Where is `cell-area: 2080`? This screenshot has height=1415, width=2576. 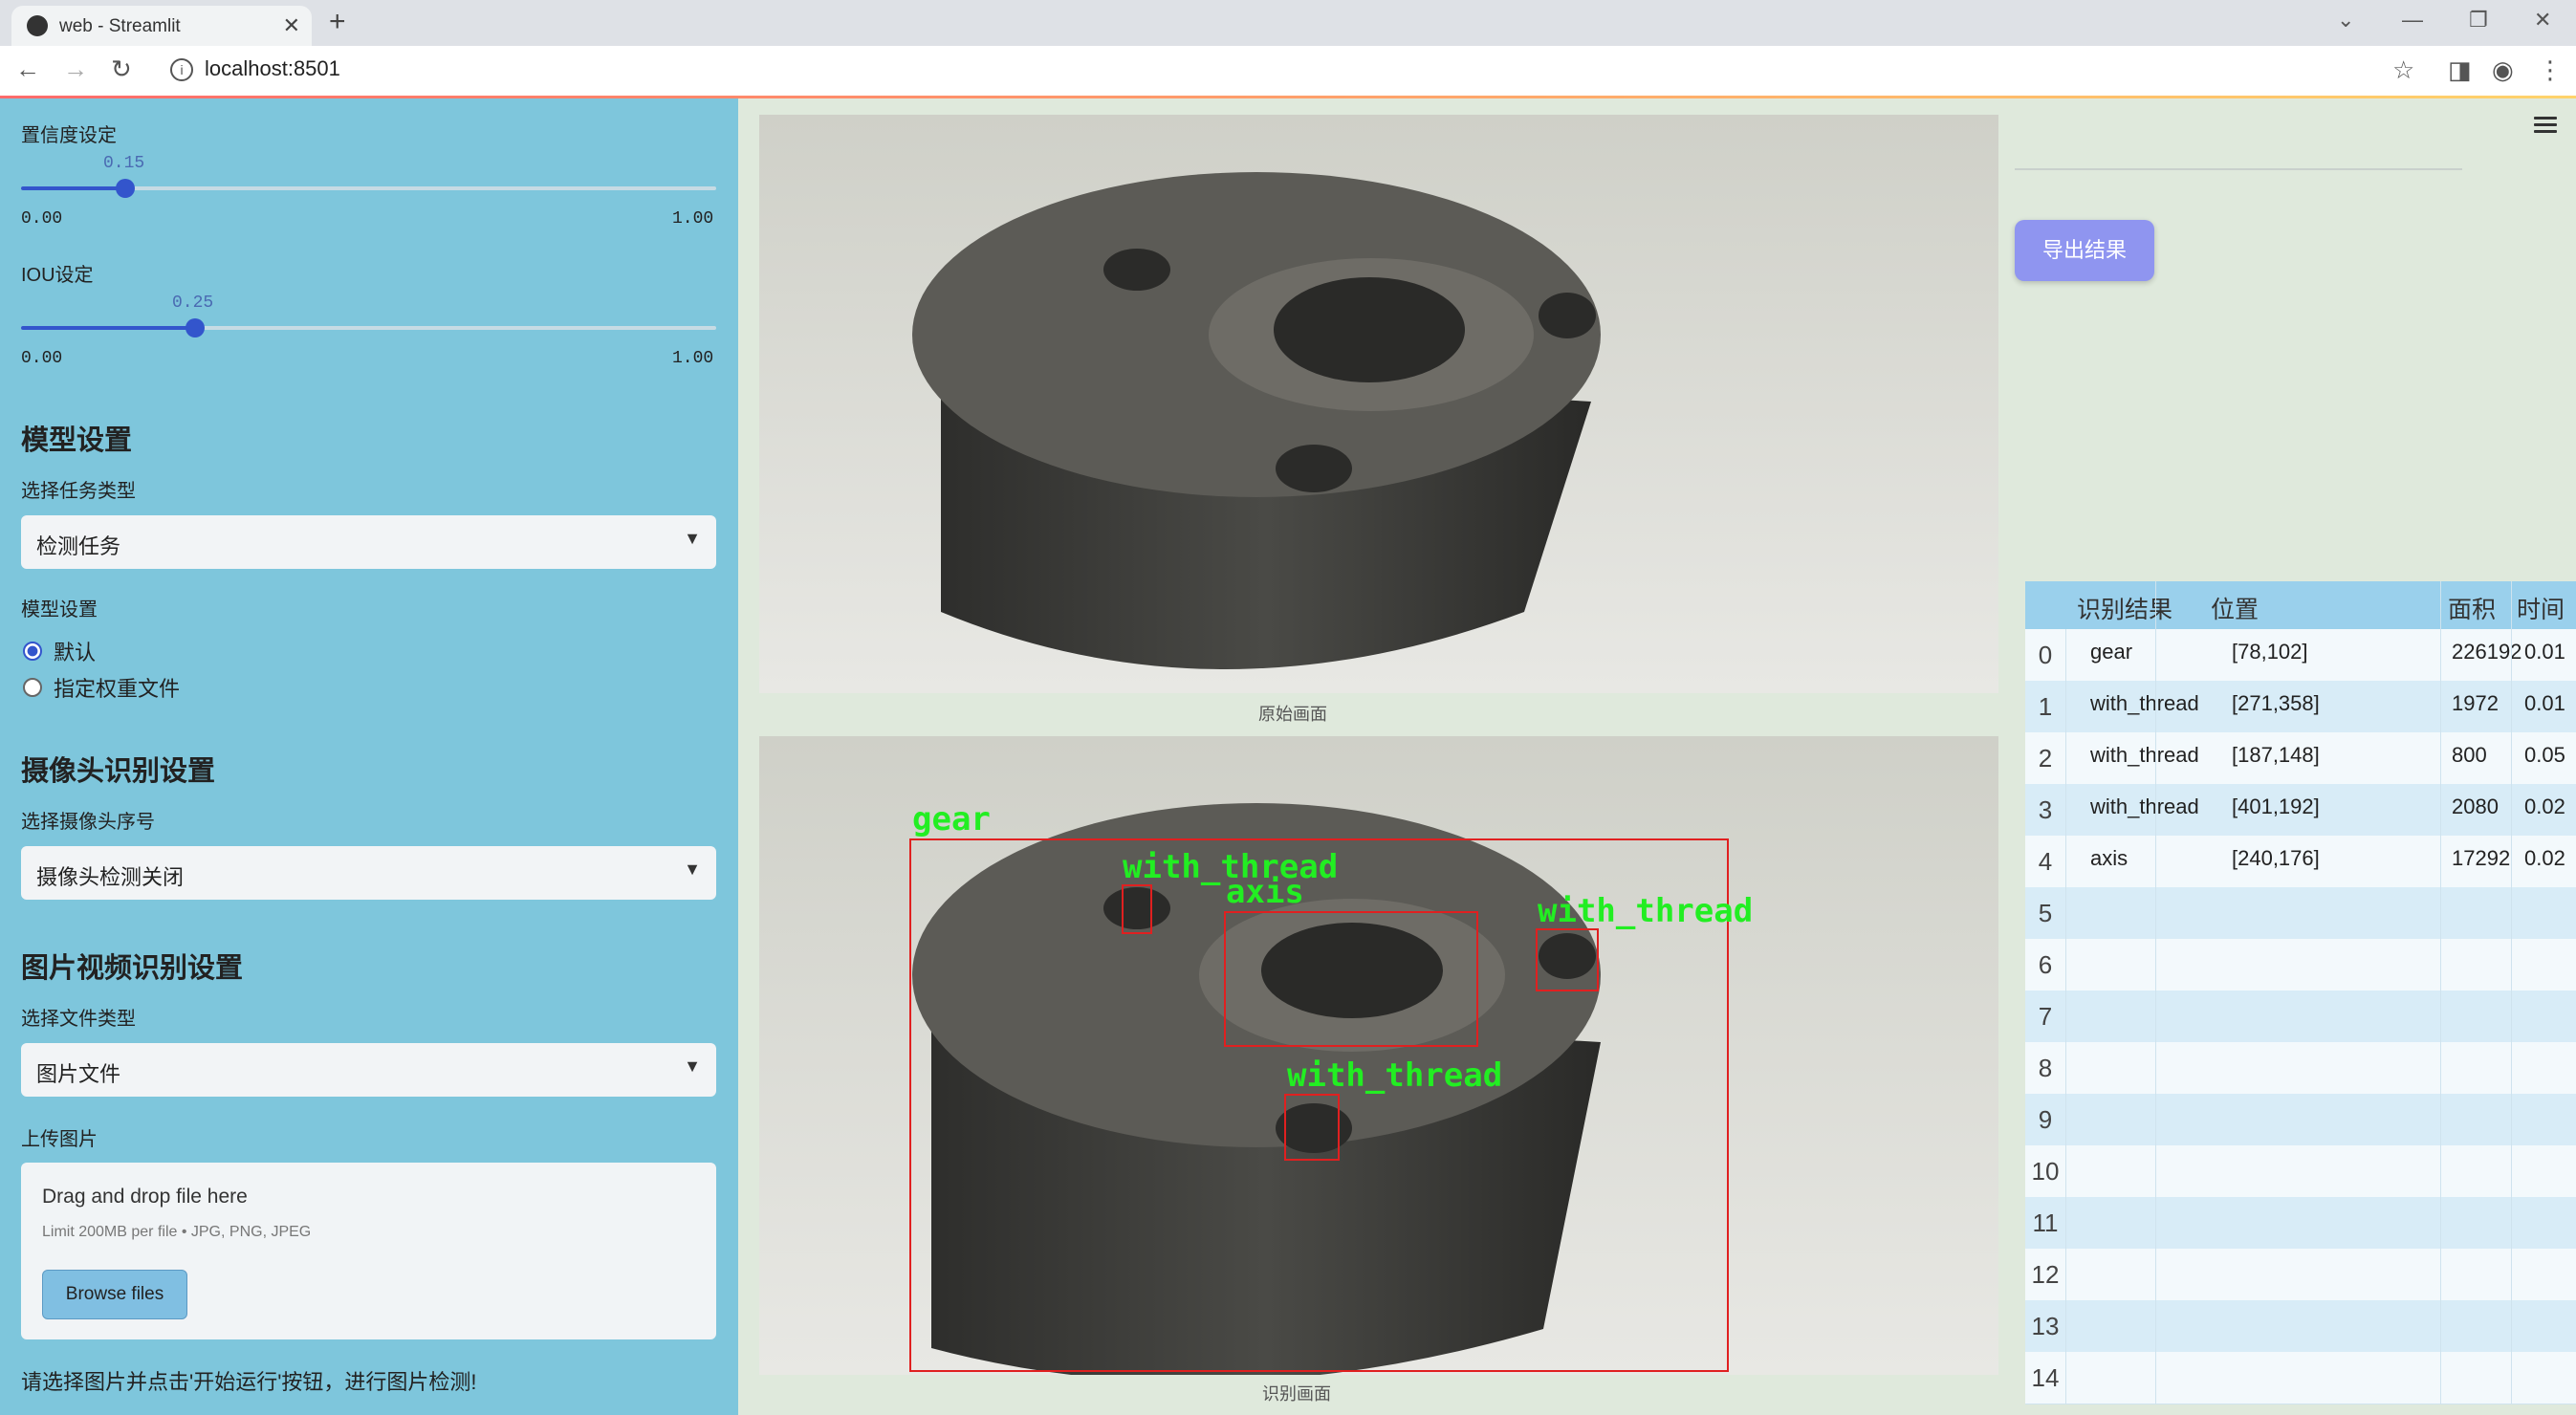
cell-area: 2080 is located at coordinates (2475, 807).